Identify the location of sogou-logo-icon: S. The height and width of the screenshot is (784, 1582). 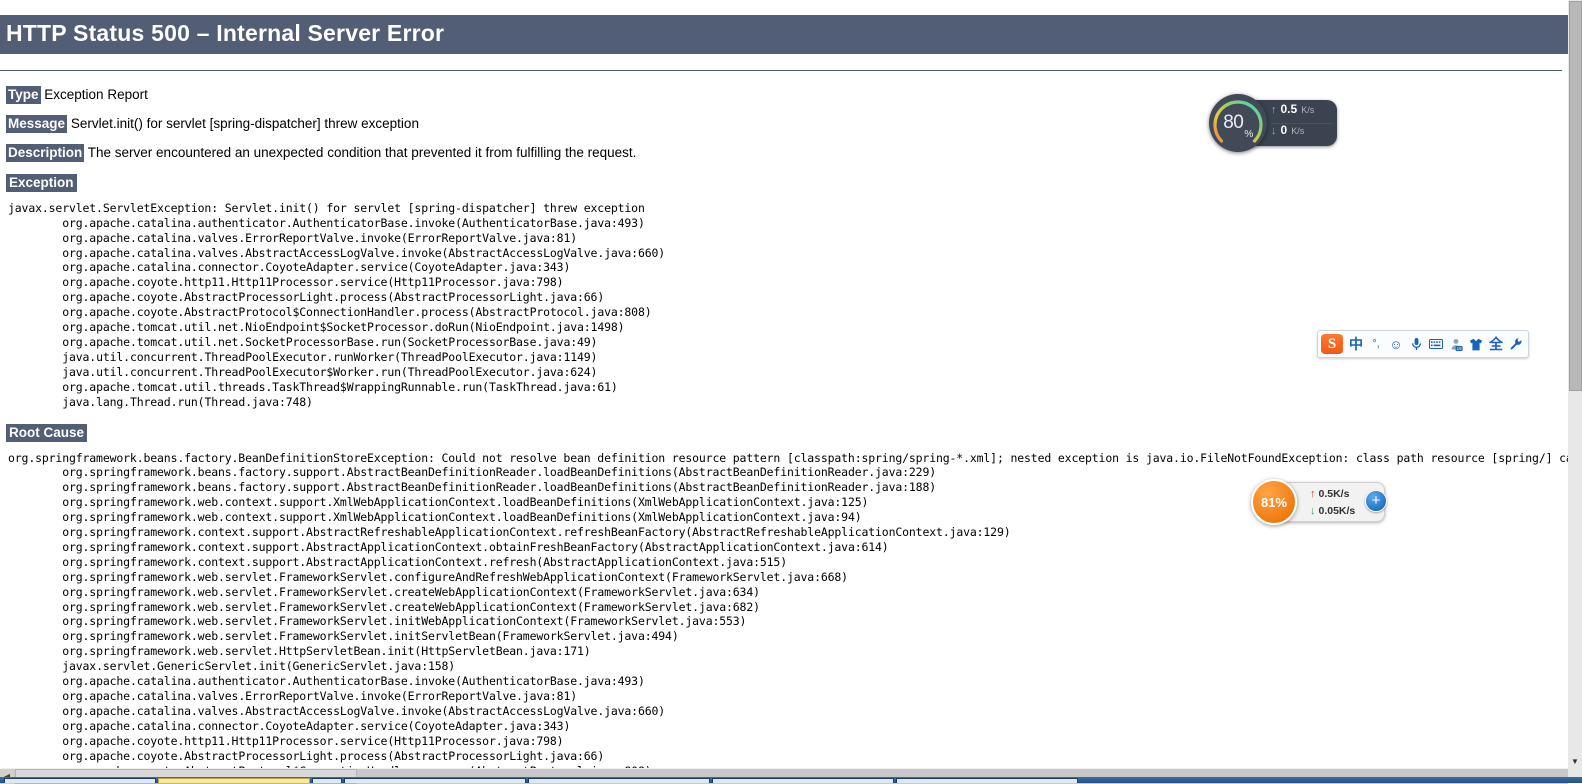
(1332, 344).